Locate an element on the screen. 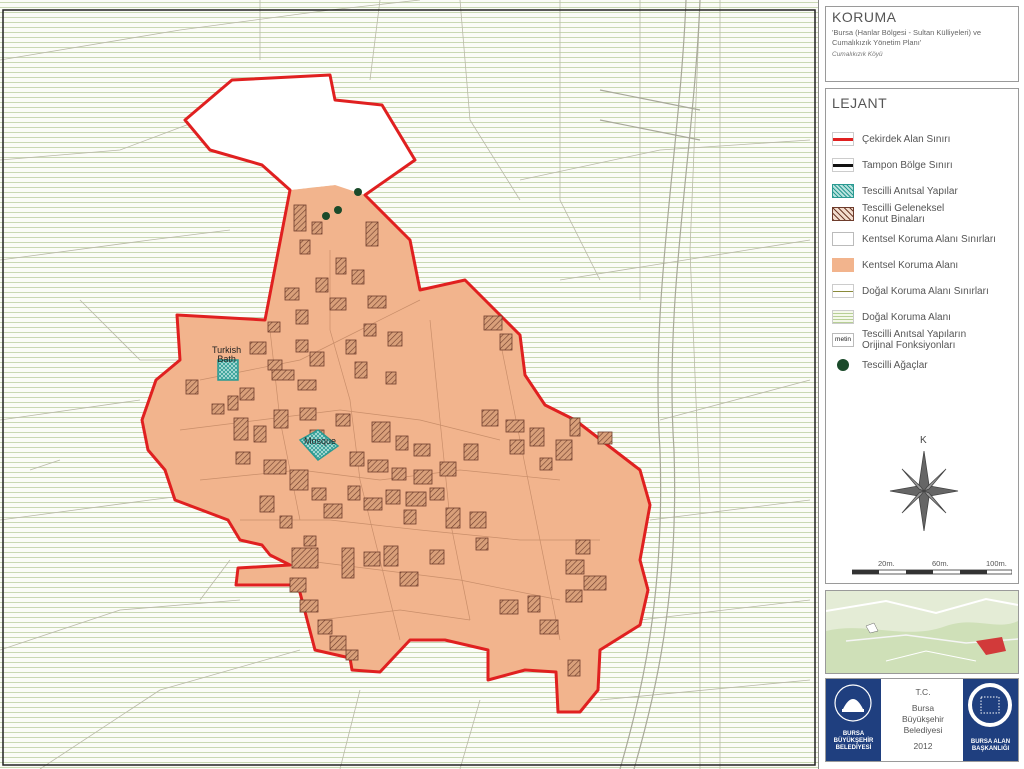  legend-item-monuments: Tescilli Anıtsal Yapılar is located at coordinates (924, 192).